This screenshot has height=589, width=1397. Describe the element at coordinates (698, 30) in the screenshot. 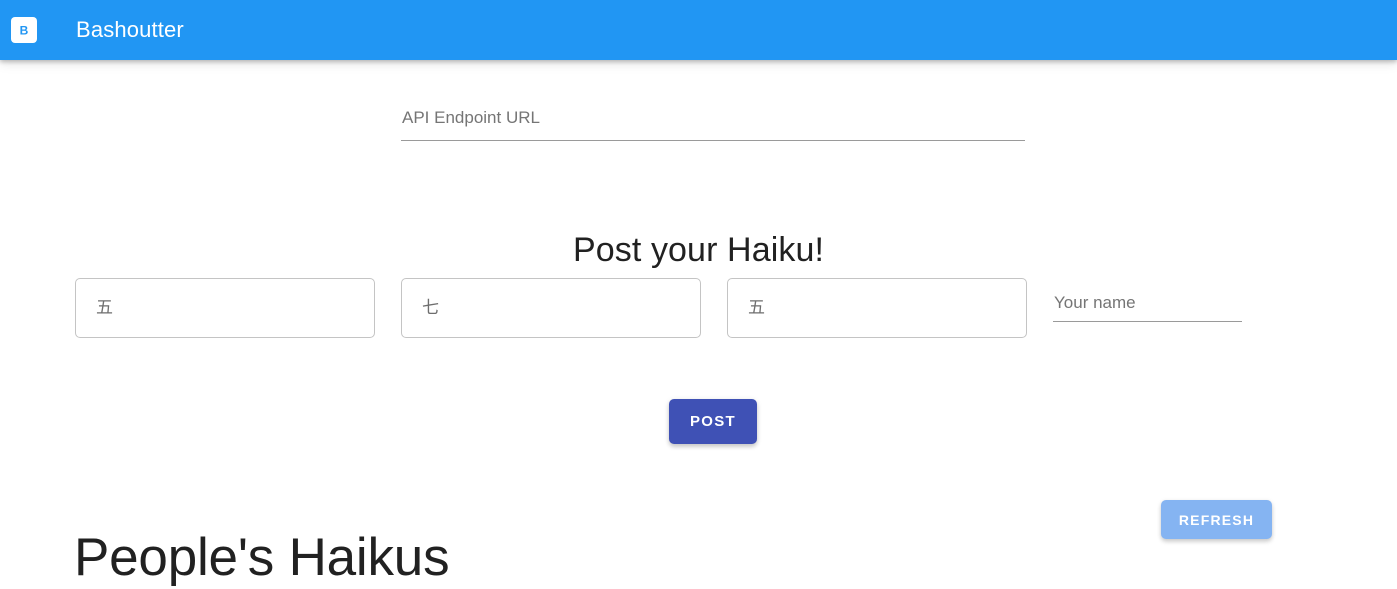

I see `app-bar: B Bashoutter` at that location.